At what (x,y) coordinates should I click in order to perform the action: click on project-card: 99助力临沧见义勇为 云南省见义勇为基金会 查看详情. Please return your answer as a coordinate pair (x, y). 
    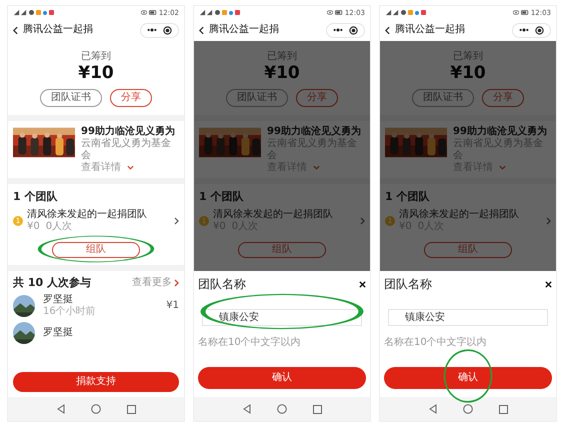
    Looking at the image, I should click on (96, 149).